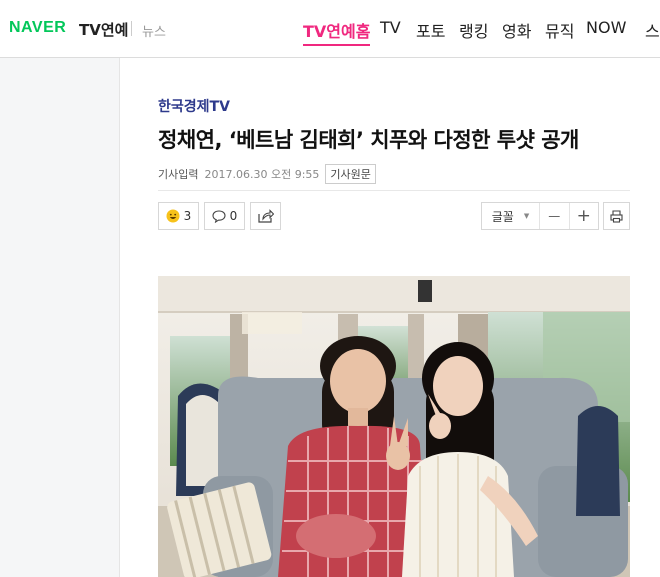 The width and height of the screenshot is (660, 577). Describe the element at coordinates (394, 190) in the screenshot. I see `meta-divider` at that location.